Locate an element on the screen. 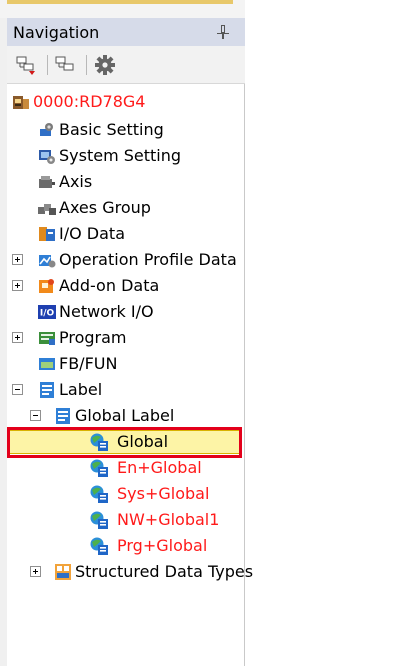 This screenshot has width=398, height=666. tree-node-label: Add-on Data is located at coordinates (109, 285).